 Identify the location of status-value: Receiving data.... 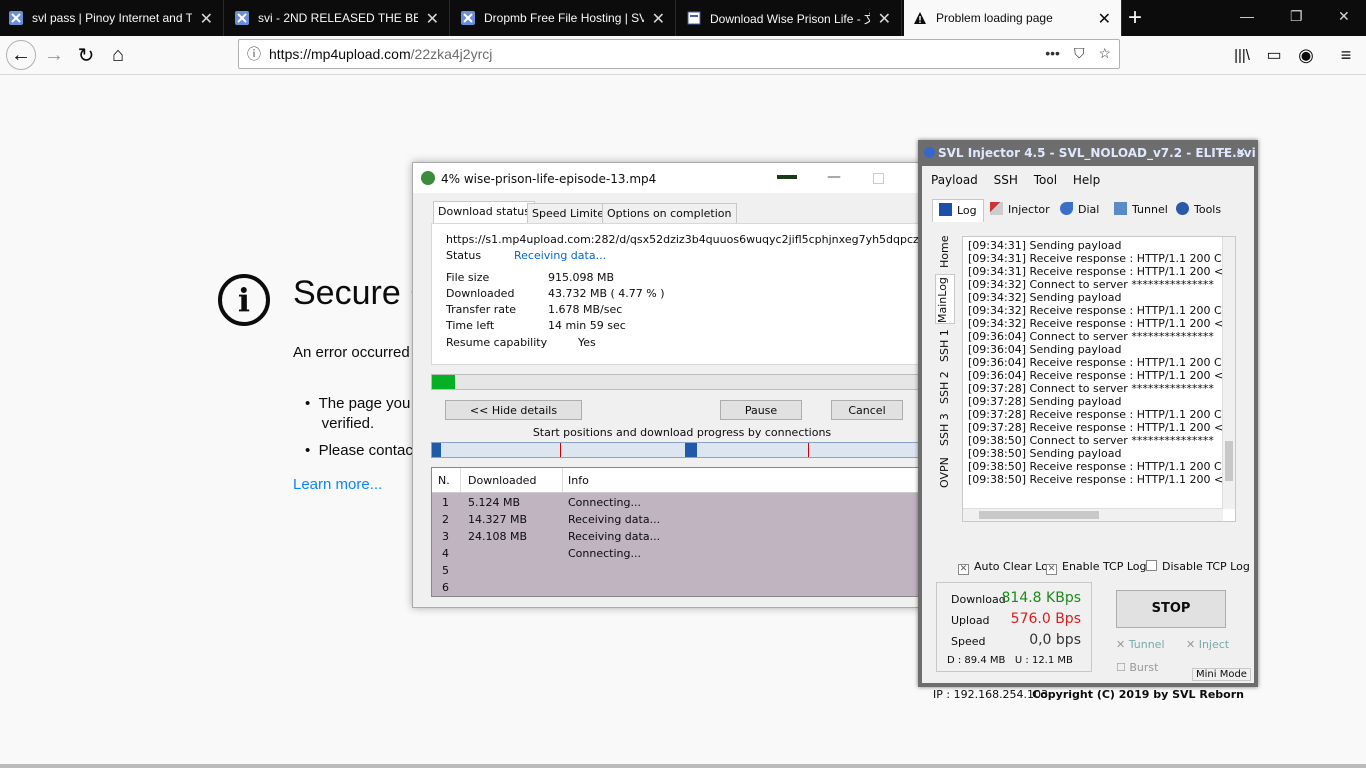
(560, 255).